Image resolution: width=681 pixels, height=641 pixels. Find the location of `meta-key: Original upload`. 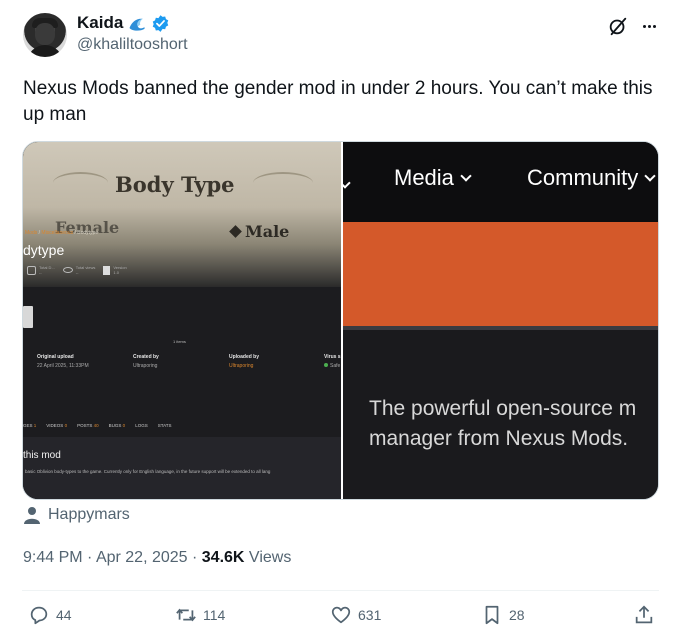

meta-key: Original upload is located at coordinates (55, 357).